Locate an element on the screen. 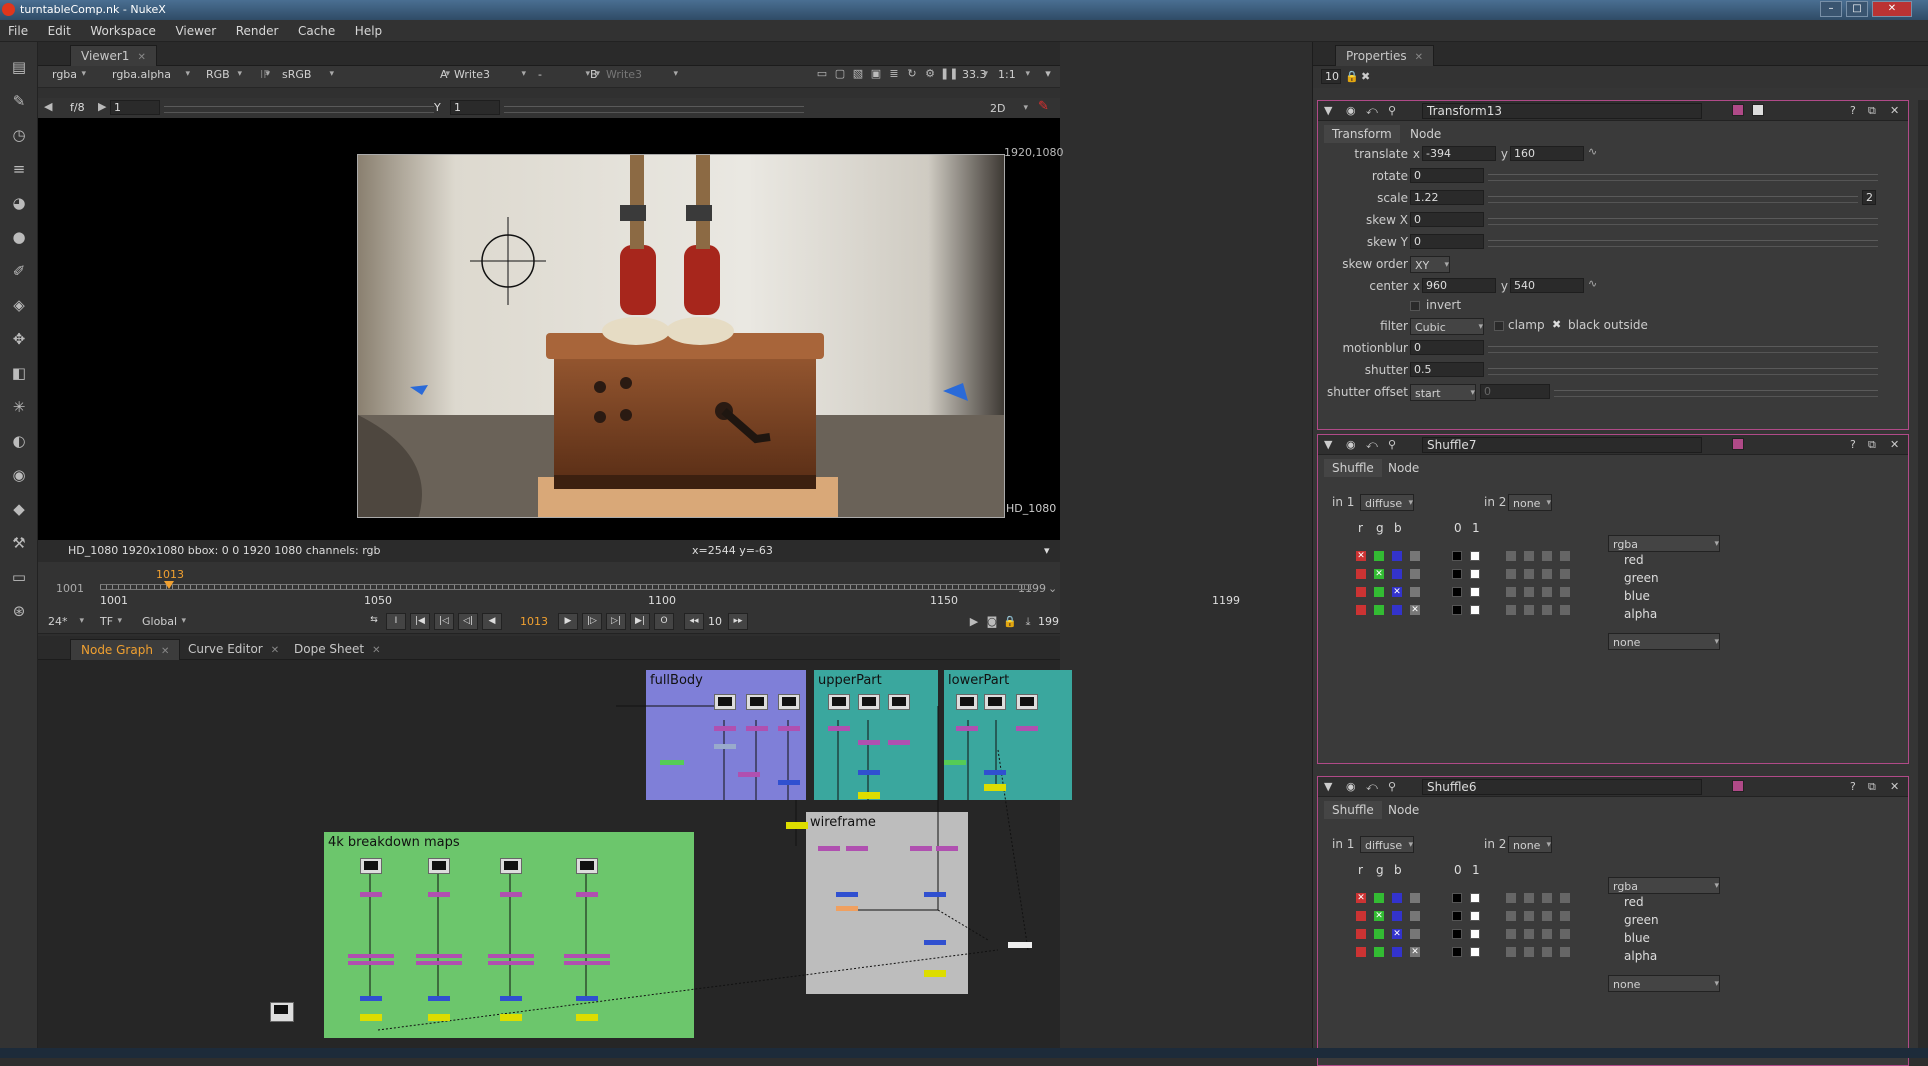  3d-tools-icon: ◧ is located at coordinates (19, 373).